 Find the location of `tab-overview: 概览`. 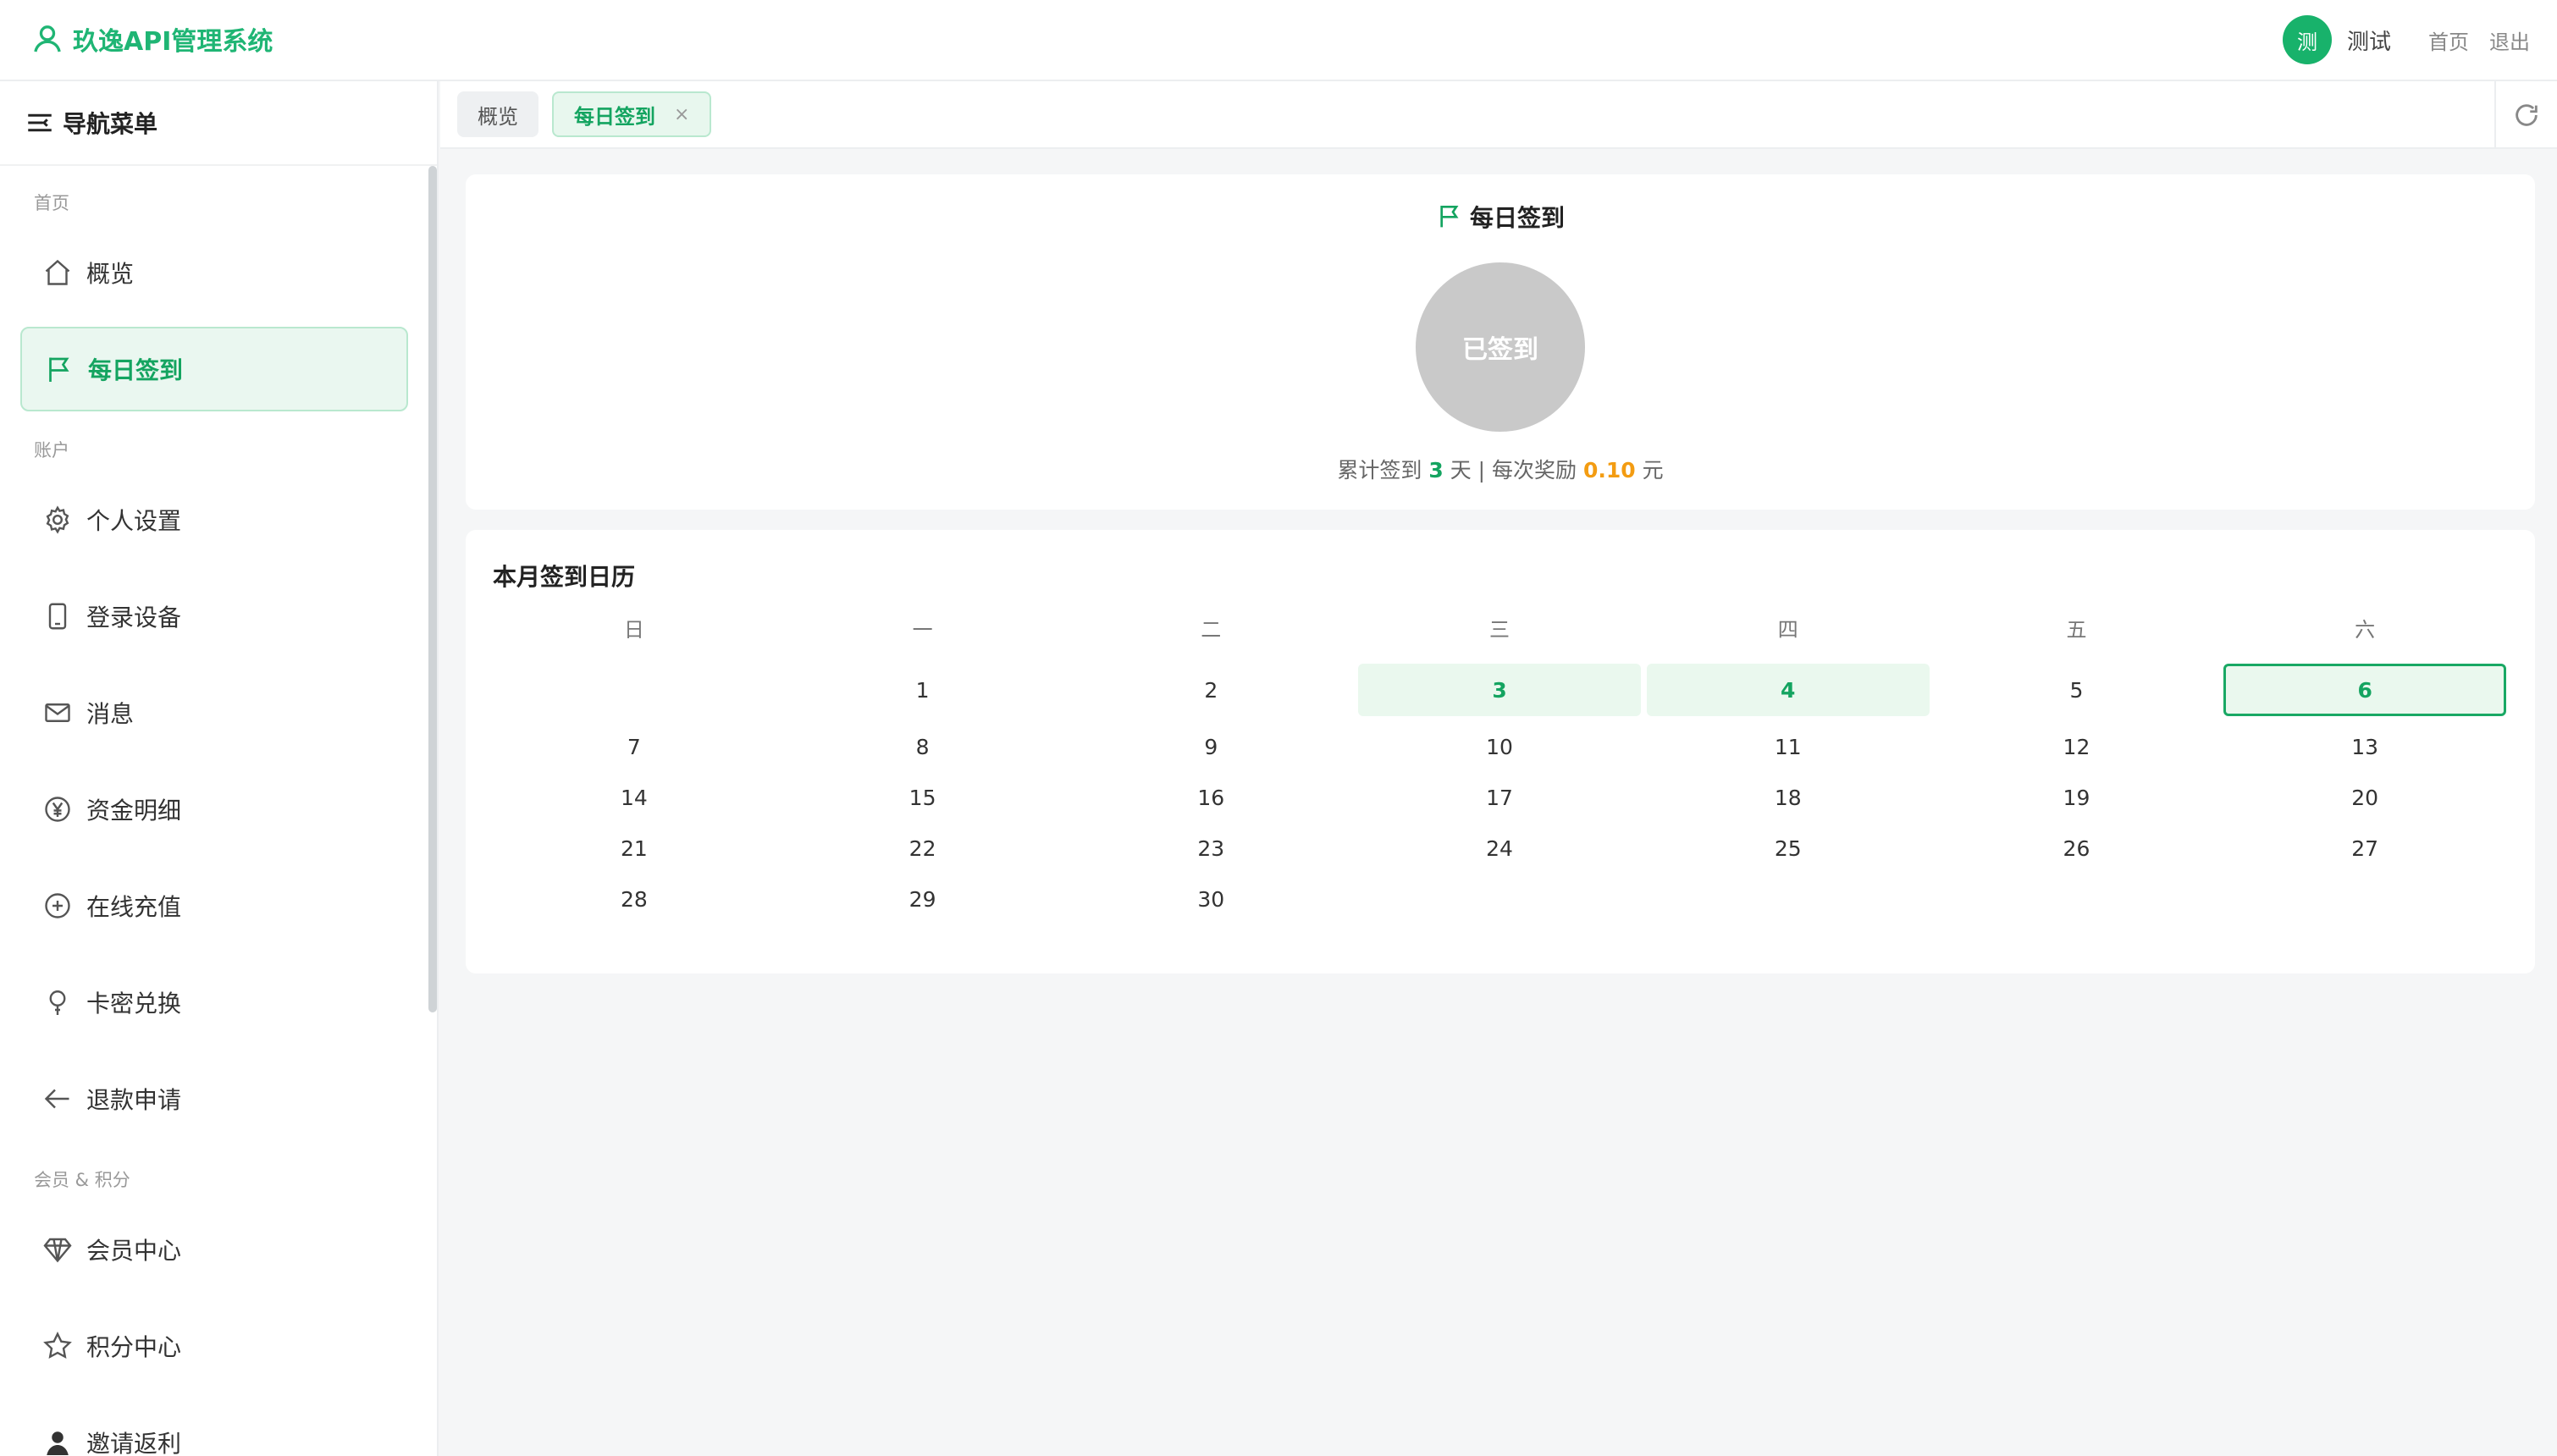

tab-overview: 概览 is located at coordinates (497, 114).